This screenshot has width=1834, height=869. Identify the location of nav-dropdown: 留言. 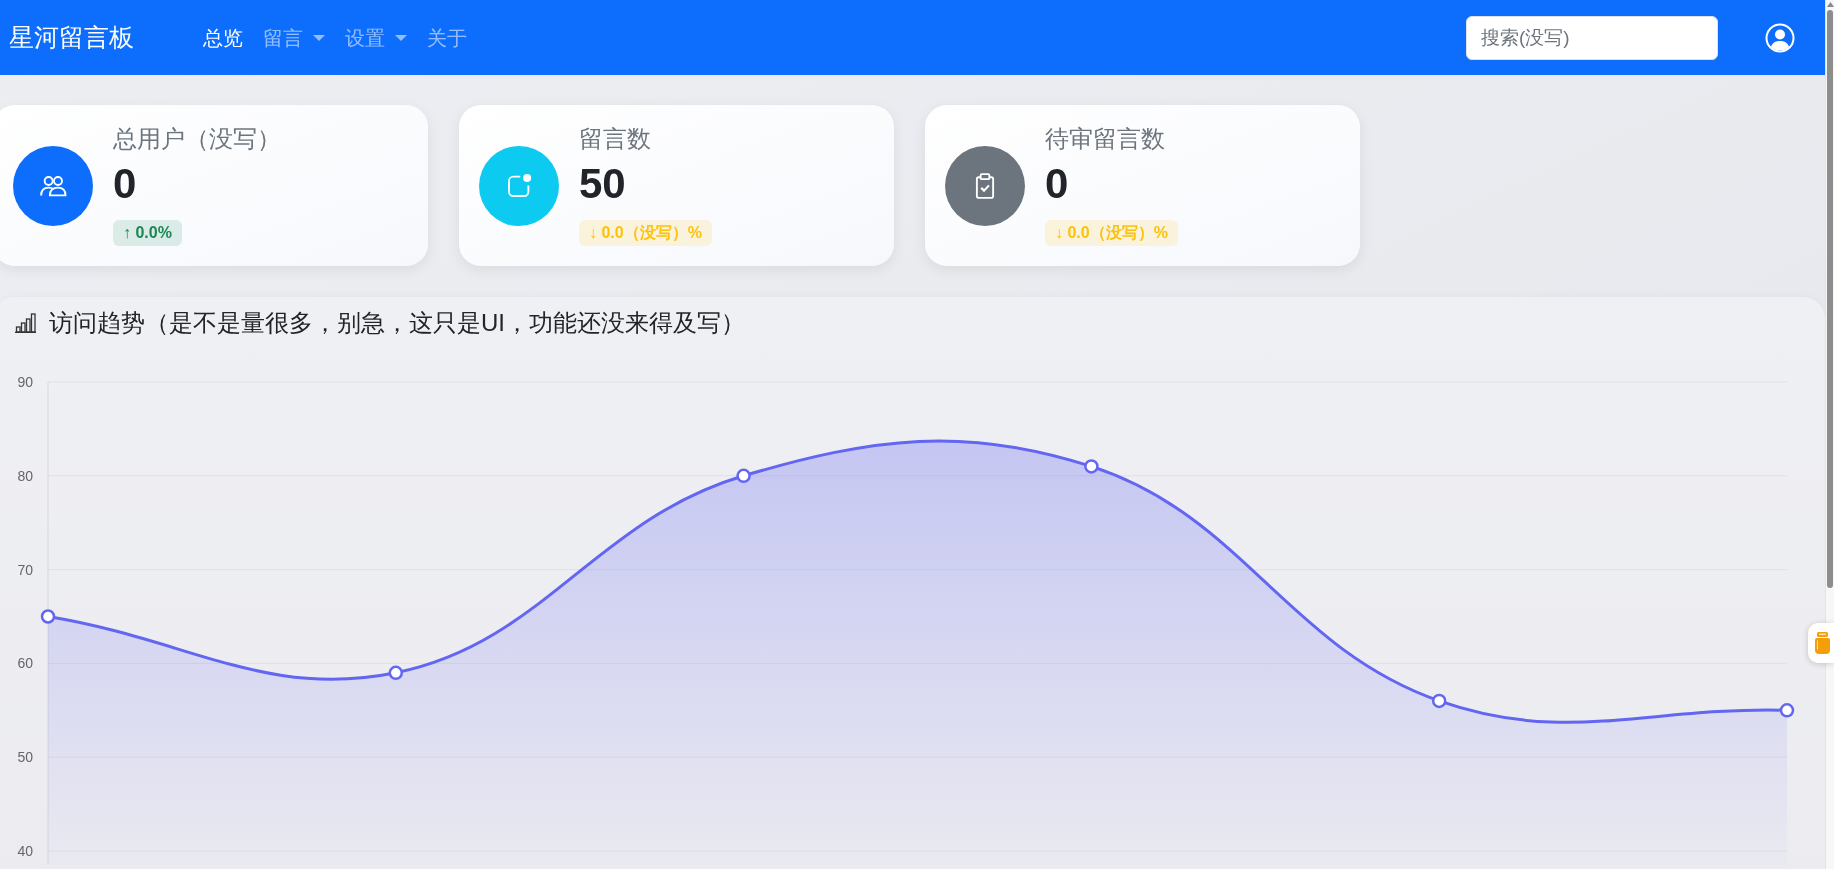
(294, 37).